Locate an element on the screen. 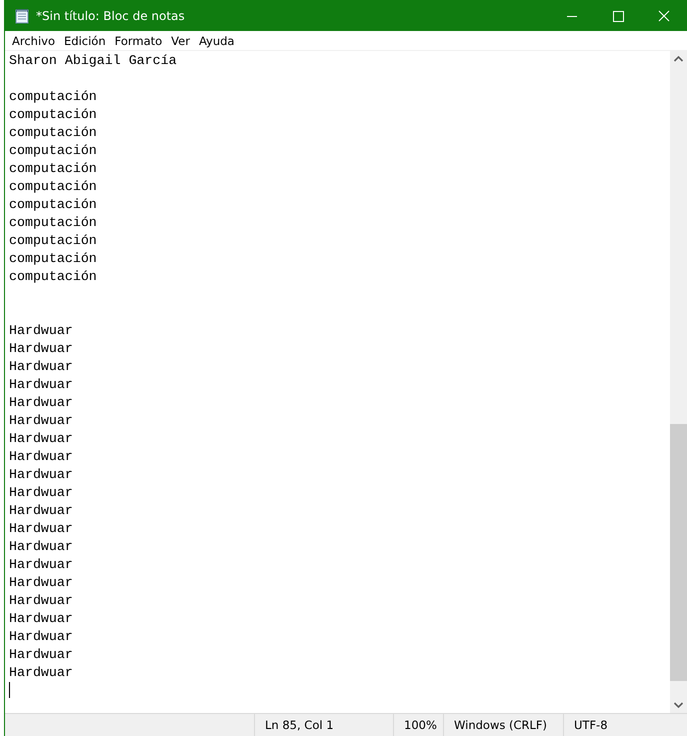 The width and height of the screenshot is (687, 736). text-line: Sharon Abigail García is located at coordinates (93, 61).